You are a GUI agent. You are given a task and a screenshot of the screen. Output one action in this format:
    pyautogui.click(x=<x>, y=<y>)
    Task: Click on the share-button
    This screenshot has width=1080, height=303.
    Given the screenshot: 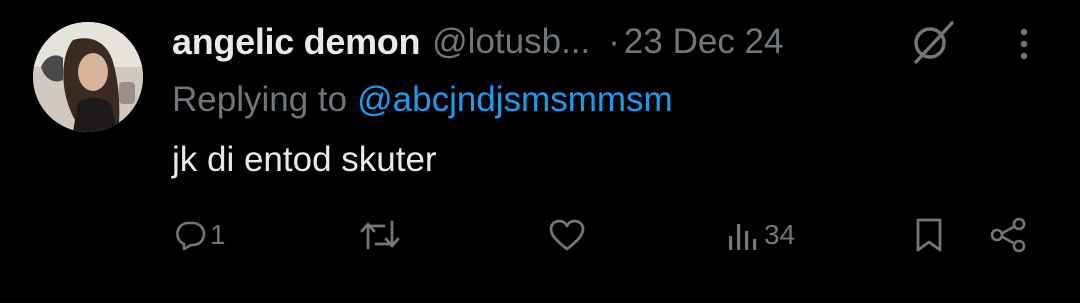 What is the action you would take?
    pyautogui.click(x=1008, y=235)
    